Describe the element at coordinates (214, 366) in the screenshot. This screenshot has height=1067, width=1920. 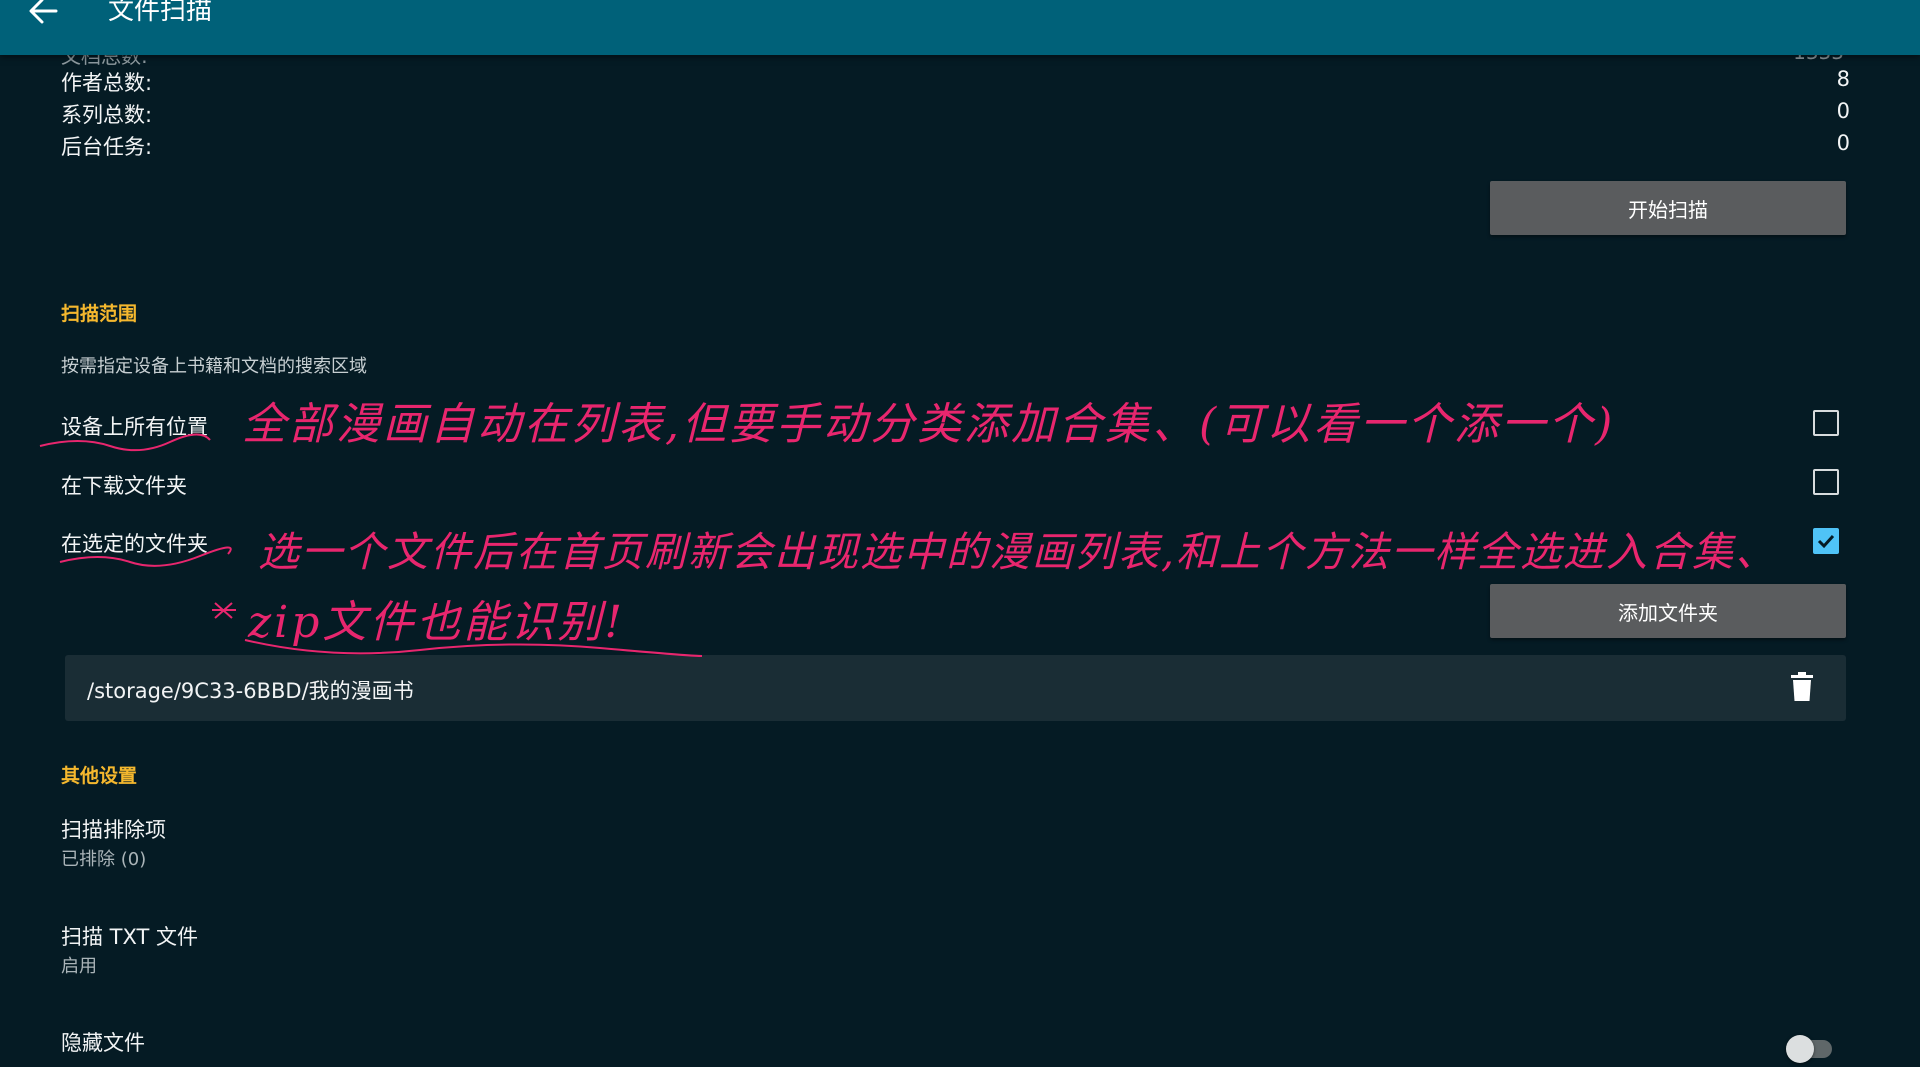
I see `section-description: 按需指定设备上书籍和文档的搜索区域` at that location.